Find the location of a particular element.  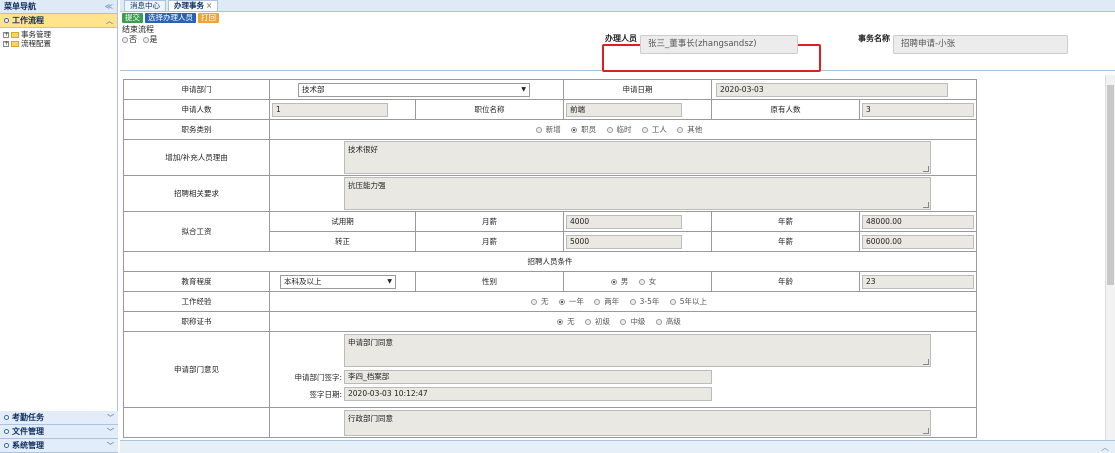

category-option: 工人 is located at coordinates (656, 129).